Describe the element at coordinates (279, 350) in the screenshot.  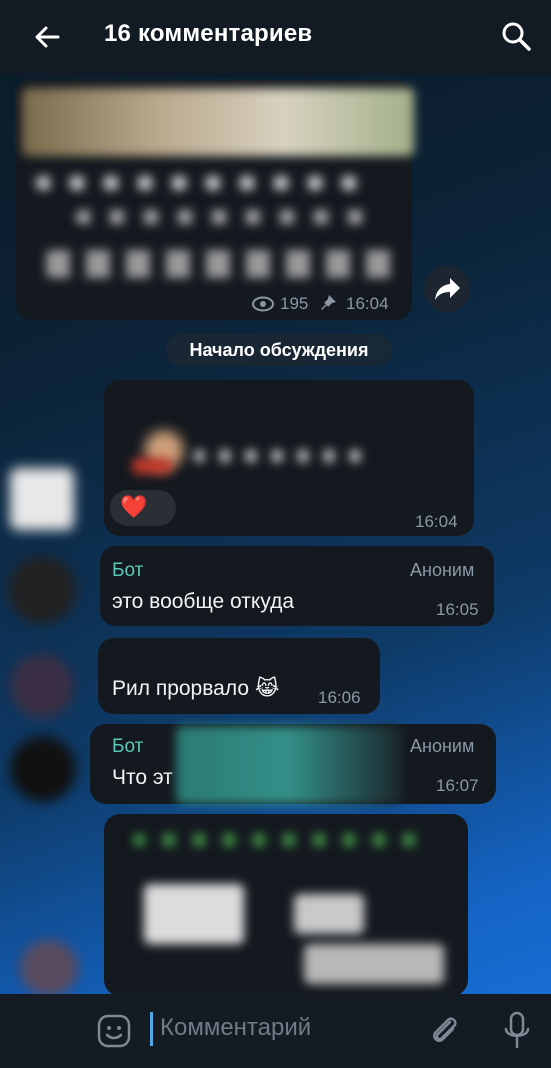
I see `discussion-start-label: Начало обсуждения` at that location.